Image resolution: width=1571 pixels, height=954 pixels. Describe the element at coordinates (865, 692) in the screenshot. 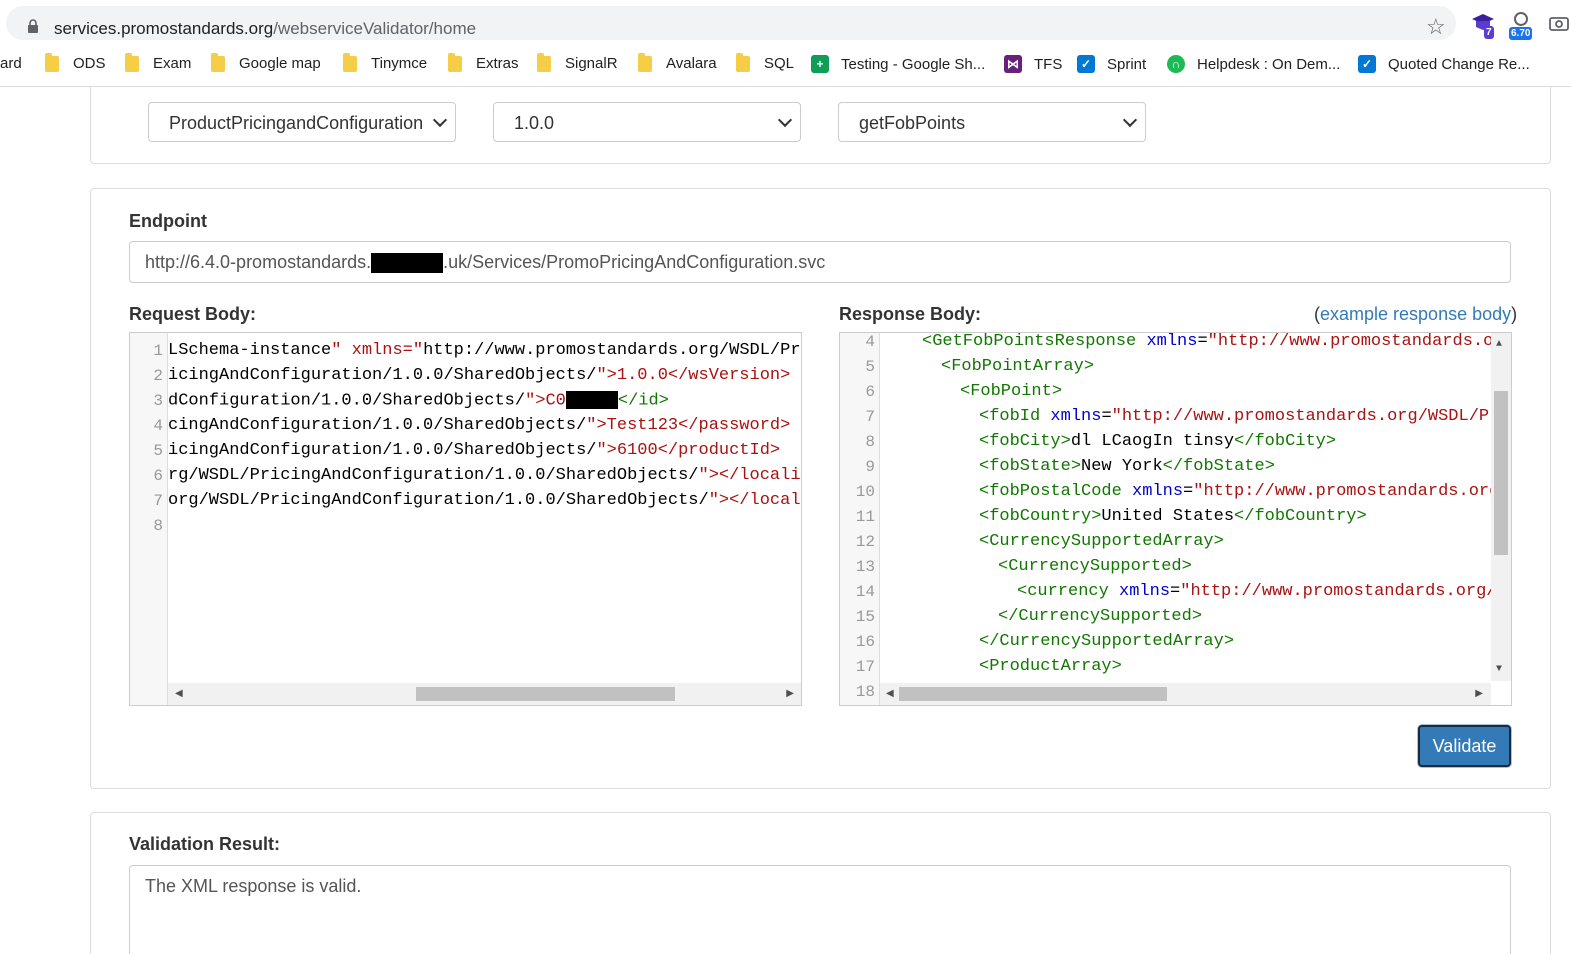

I see `line-number: 18` at that location.